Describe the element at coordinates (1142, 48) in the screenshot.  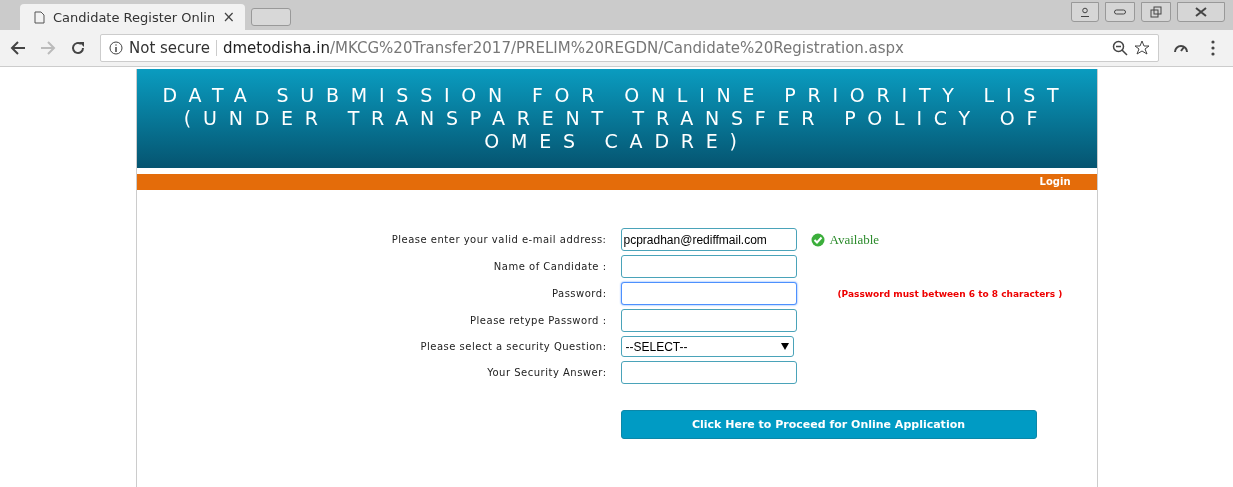
I see `star-icon` at that location.